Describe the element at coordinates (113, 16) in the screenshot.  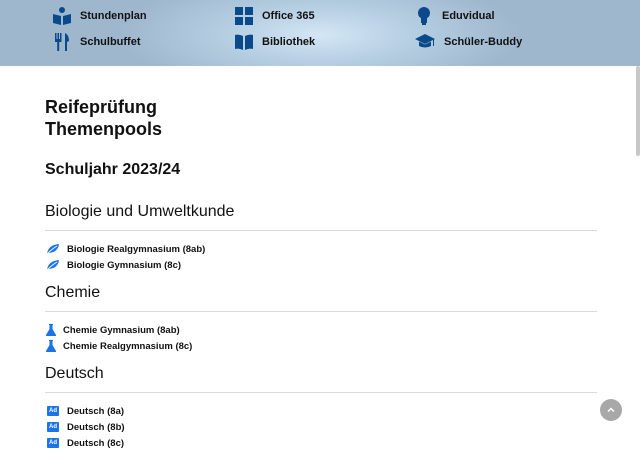
I see `nav-label: Stundenplan` at that location.